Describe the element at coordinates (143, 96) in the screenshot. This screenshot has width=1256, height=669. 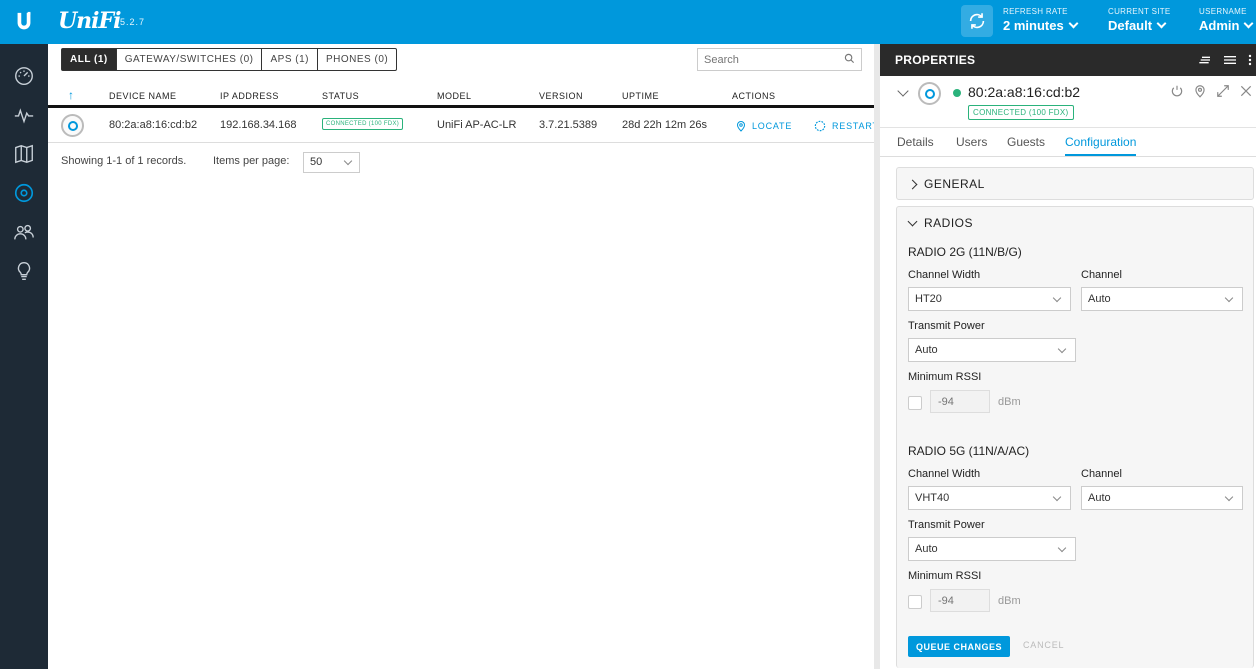
I see `column-device-name: DEVICE NAME` at that location.